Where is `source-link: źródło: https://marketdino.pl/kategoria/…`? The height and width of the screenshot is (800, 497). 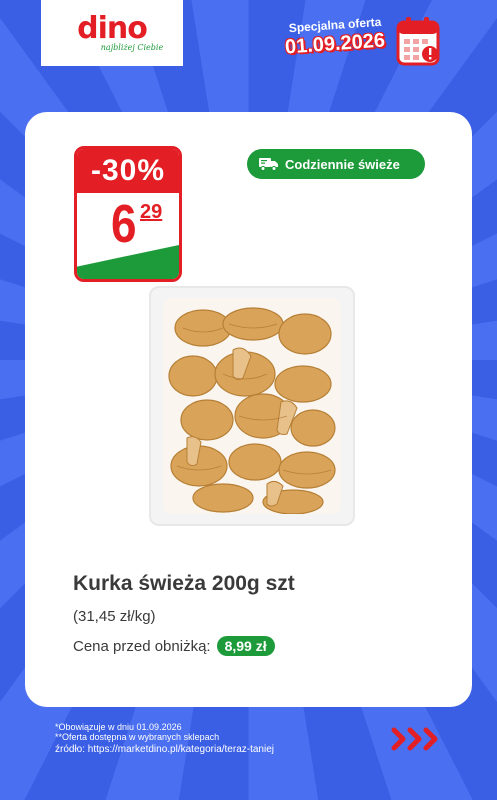
source-link: źródło: https://marketdino.pl/kategoria/… is located at coordinates (164, 749).